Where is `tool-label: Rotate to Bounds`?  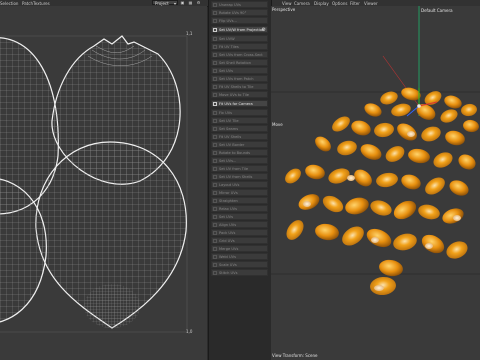 tool-label: Rotate to Bounds is located at coordinates (235, 153).